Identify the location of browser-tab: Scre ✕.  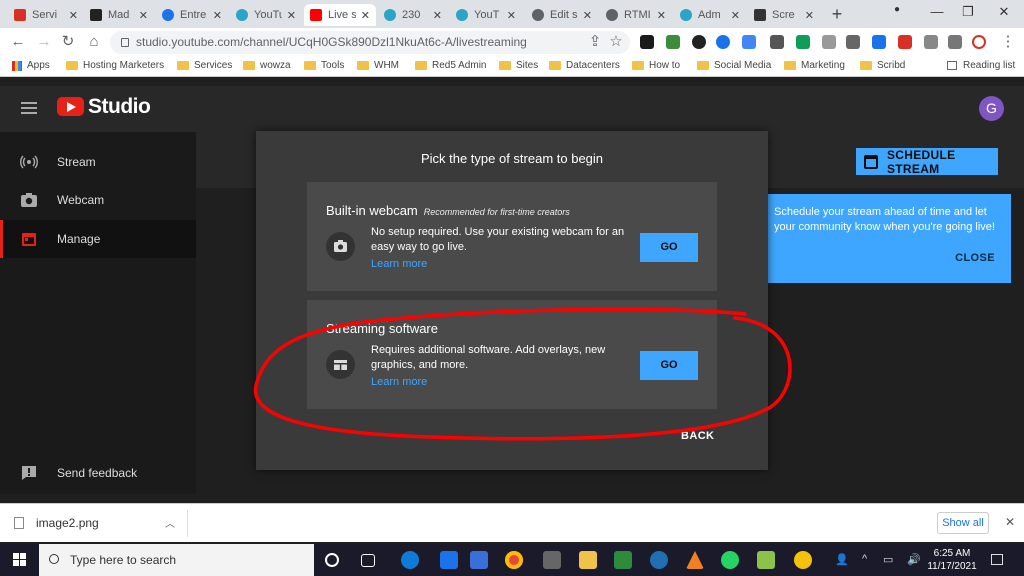
(784, 15).